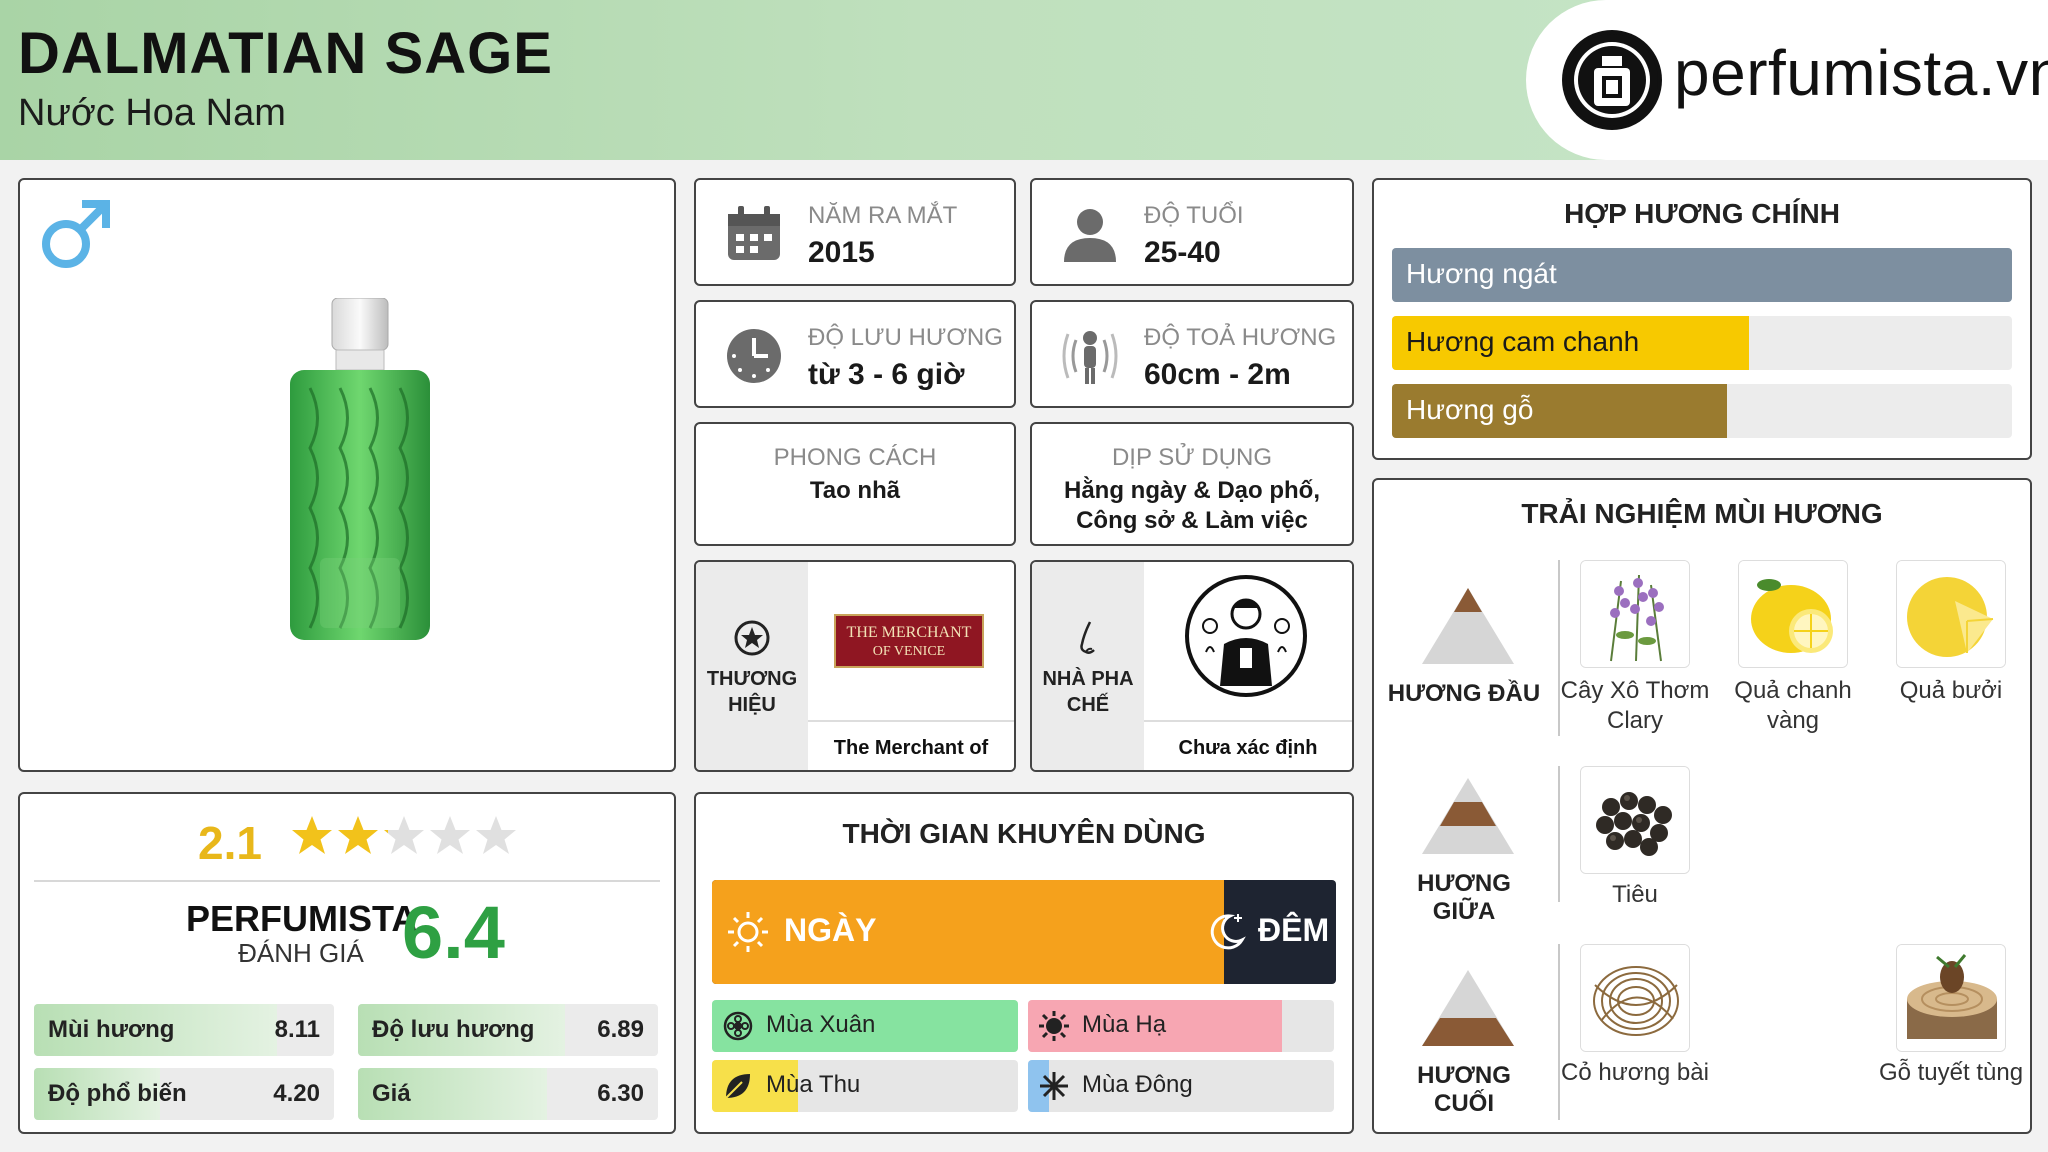  I want to click on star-badge-icon, so click(752, 638).